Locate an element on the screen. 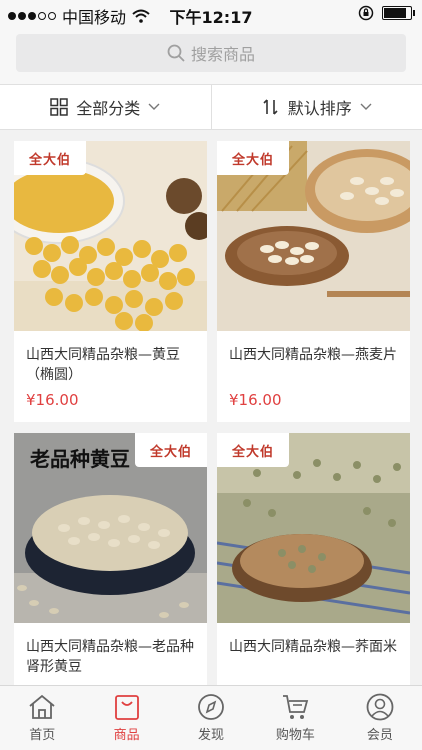  category-filter-button: 全部分类 is located at coordinates (105, 107).